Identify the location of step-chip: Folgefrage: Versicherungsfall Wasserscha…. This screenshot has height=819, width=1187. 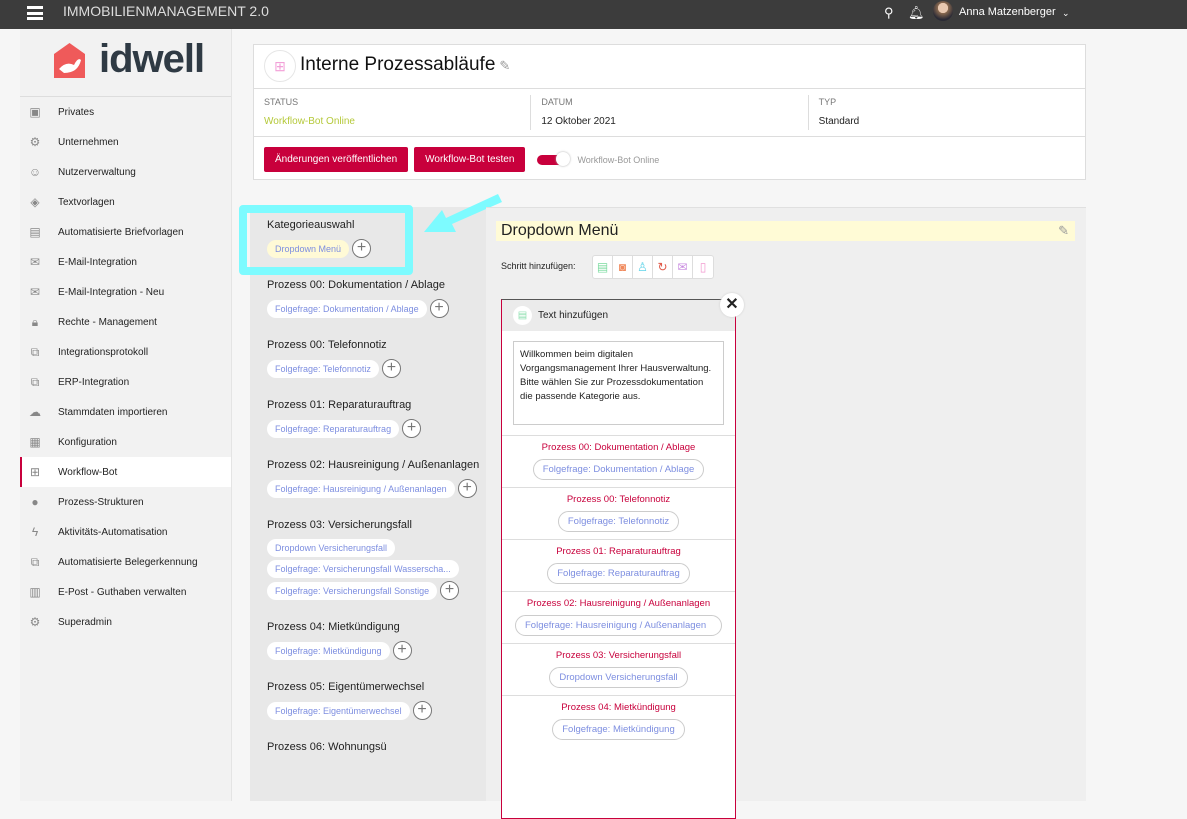
(363, 569).